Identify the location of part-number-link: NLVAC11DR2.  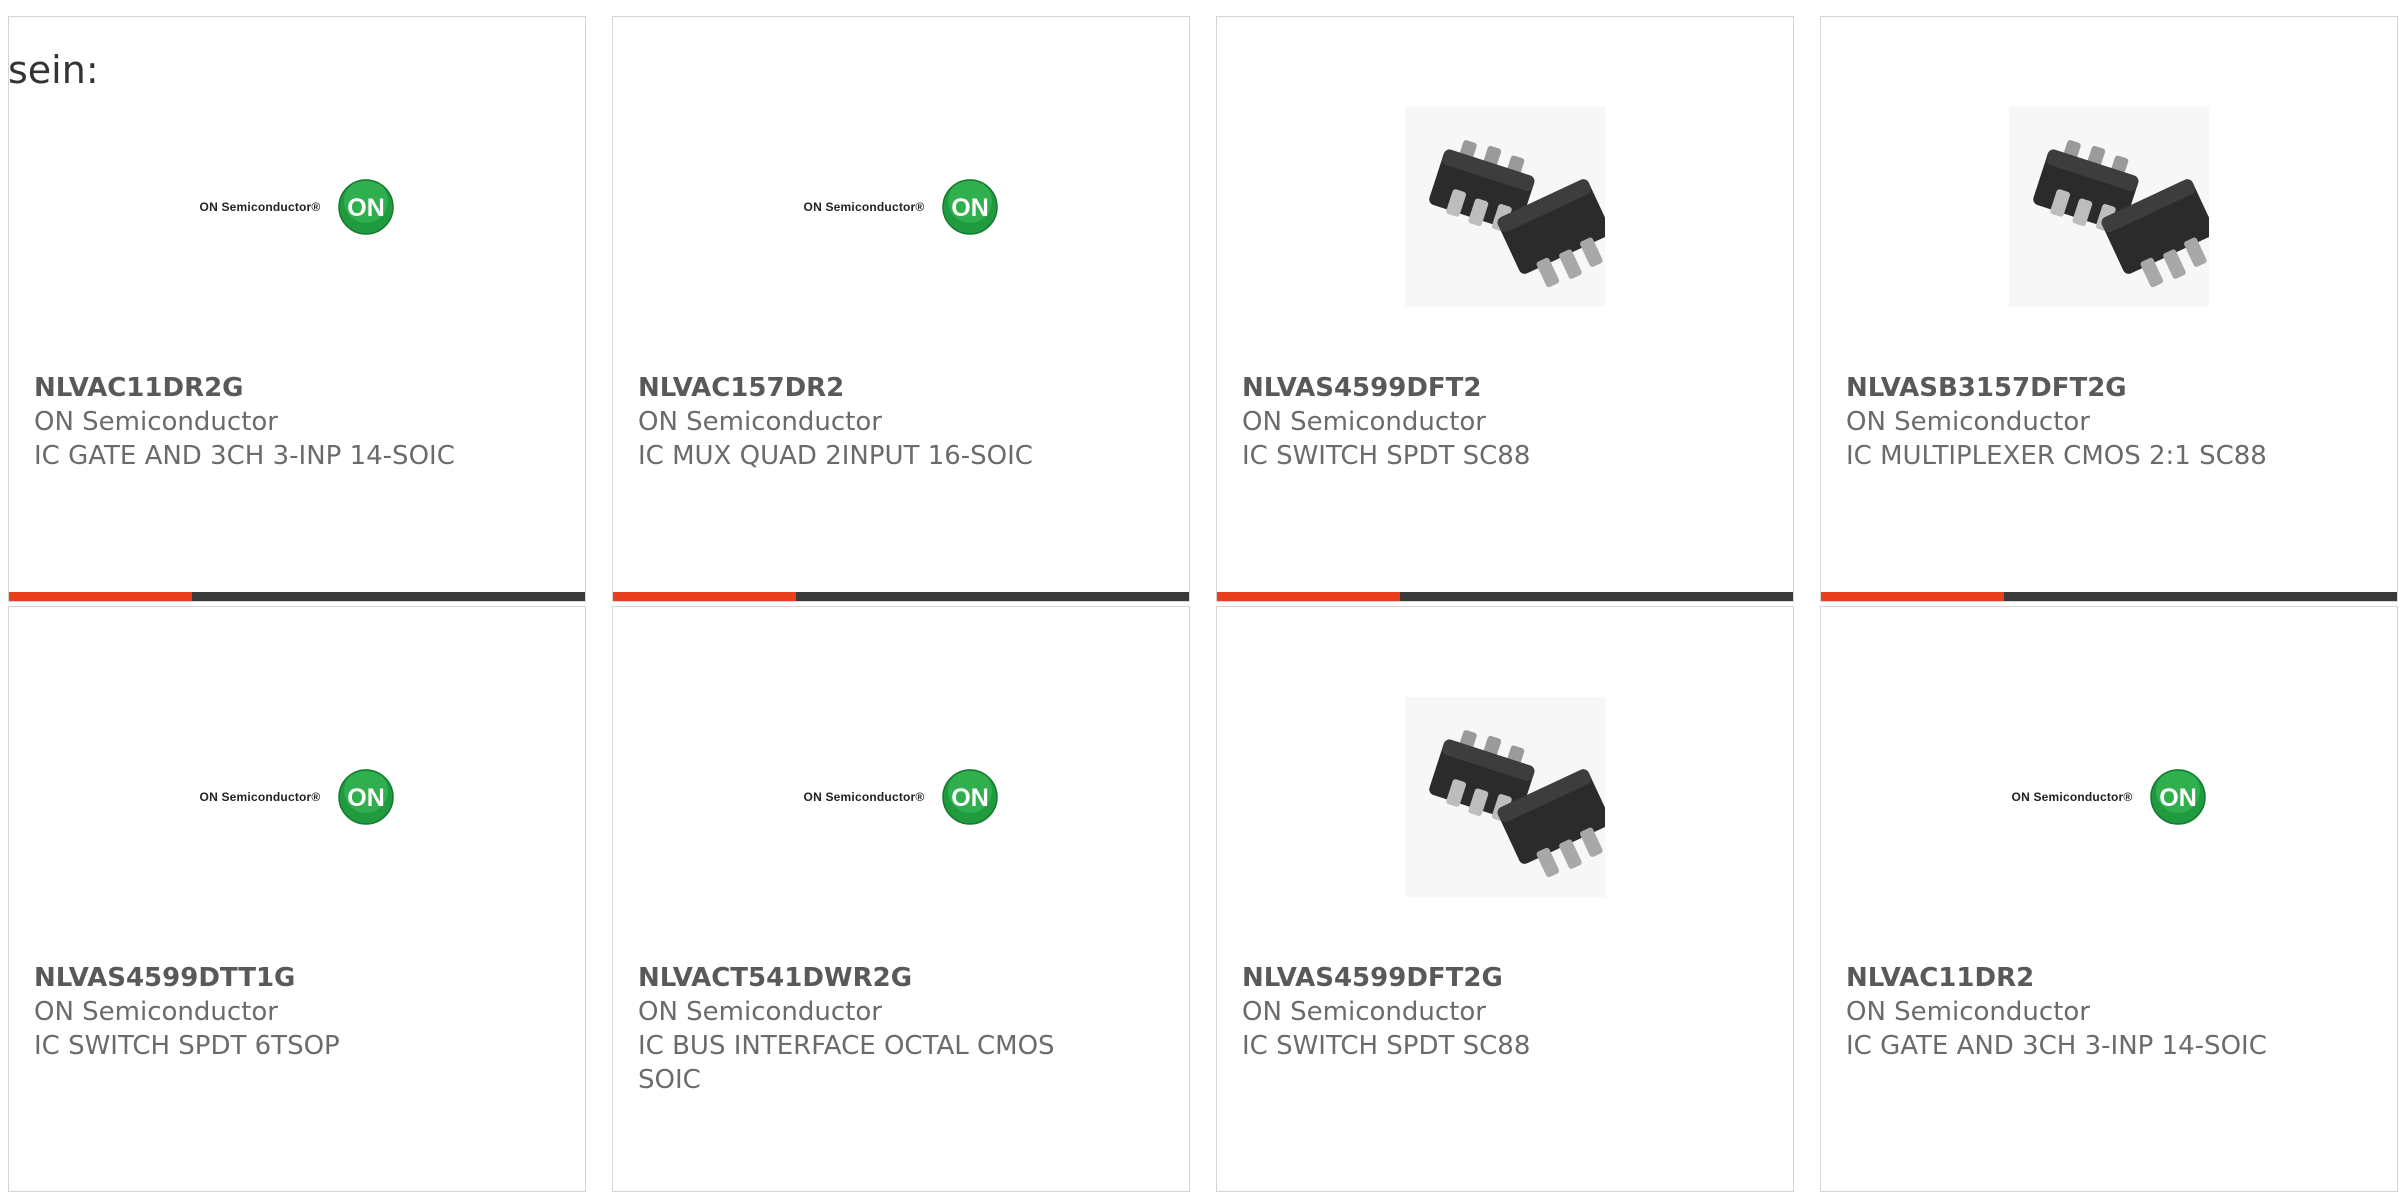
(2109, 978).